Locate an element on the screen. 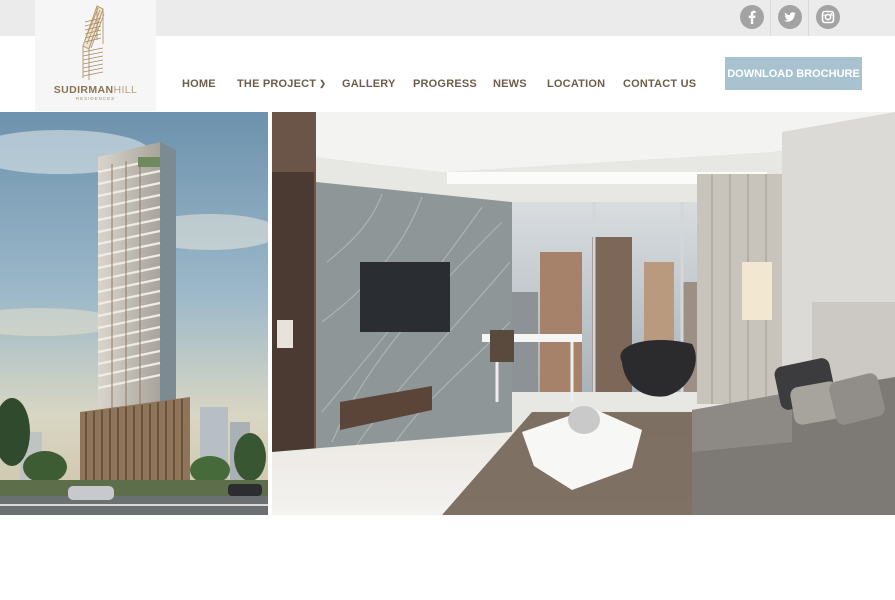 This screenshot has width=895, height=600. nav-the-project: THE PROJECT ❯ is located at coordinates (281, 84).